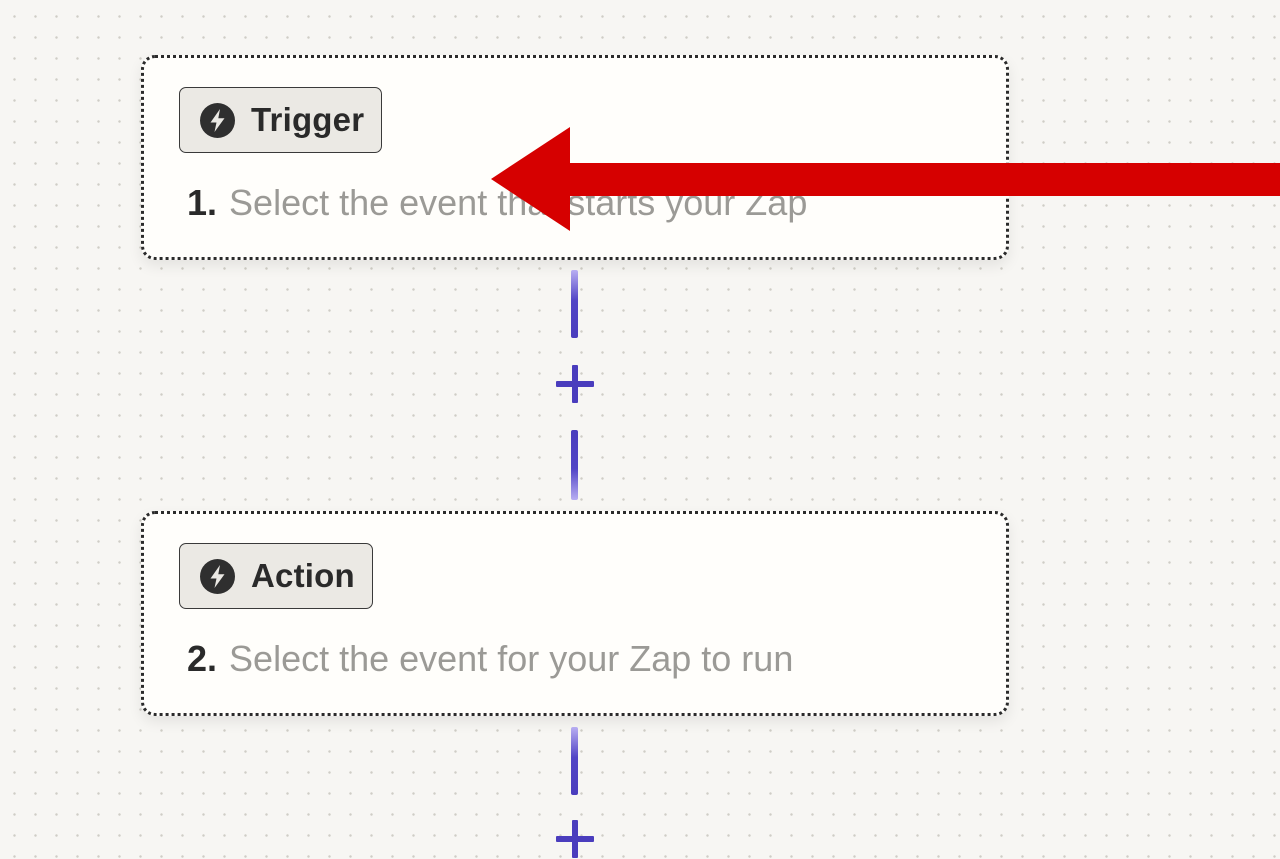 Image resolution: width=1280 pixels, height=859 pixels. What do you see at coordinates (308, 119) in the screenshot?
I see `trigger-badge-label: Trigger` at bounding box center [308, 119].